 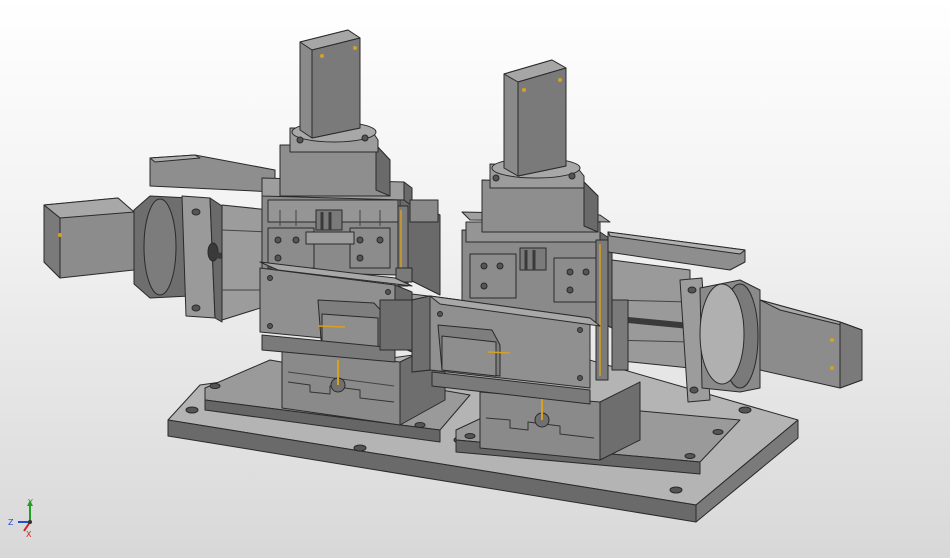 What do you see at coordinates (771, 340) in the screenshot?
I see `right-servo-motor` at bounding box center [771, 340].